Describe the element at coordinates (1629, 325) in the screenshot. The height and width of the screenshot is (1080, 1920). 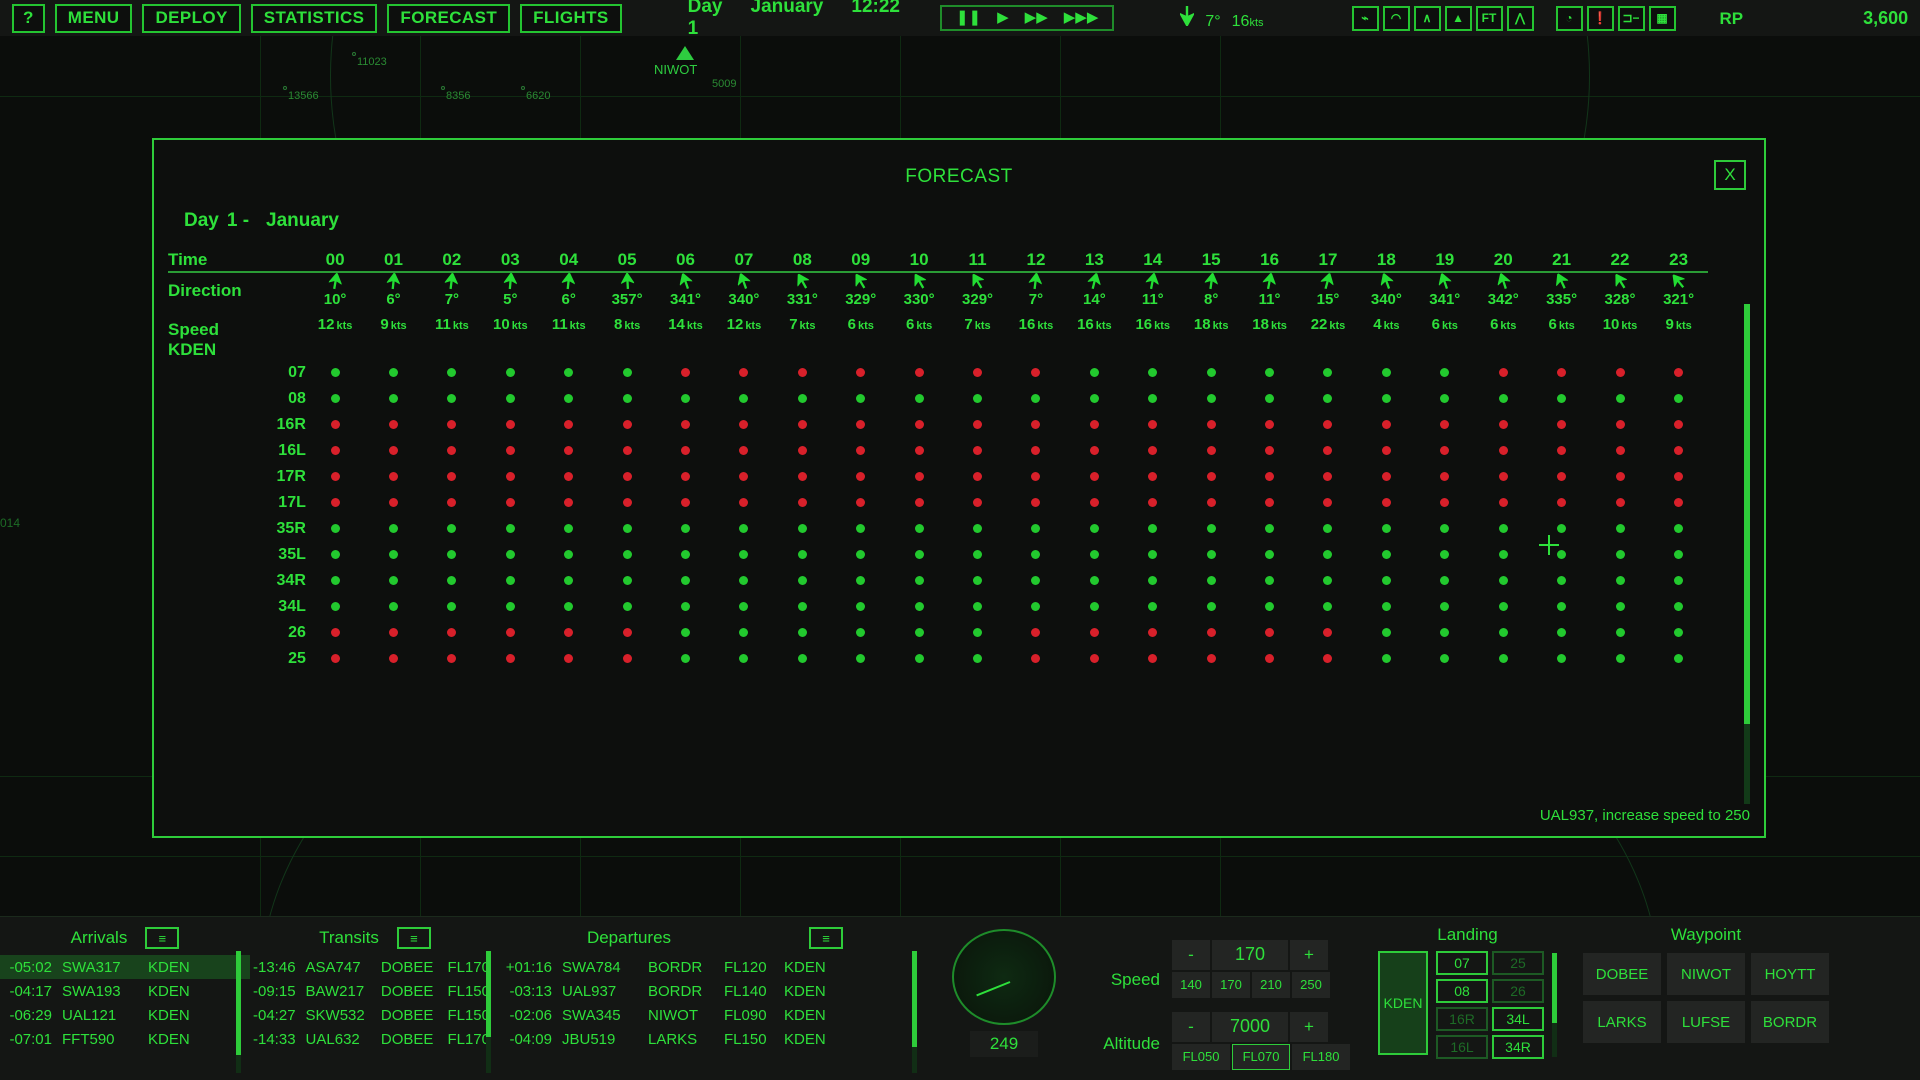
I see `forecast-speed-unit: kts` at that location.